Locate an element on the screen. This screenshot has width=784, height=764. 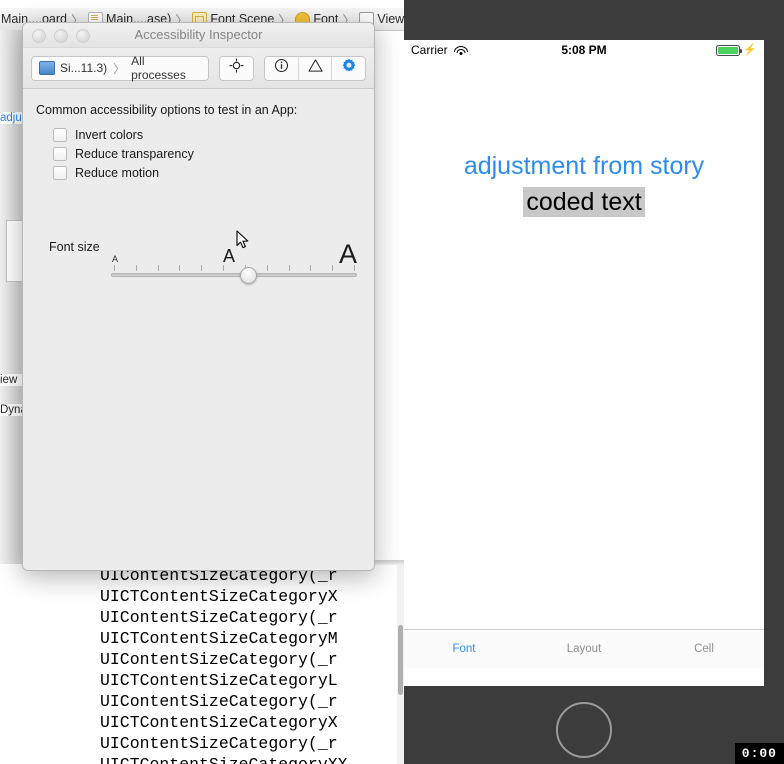
target-picker-icon is located at coordinates (236, 68).